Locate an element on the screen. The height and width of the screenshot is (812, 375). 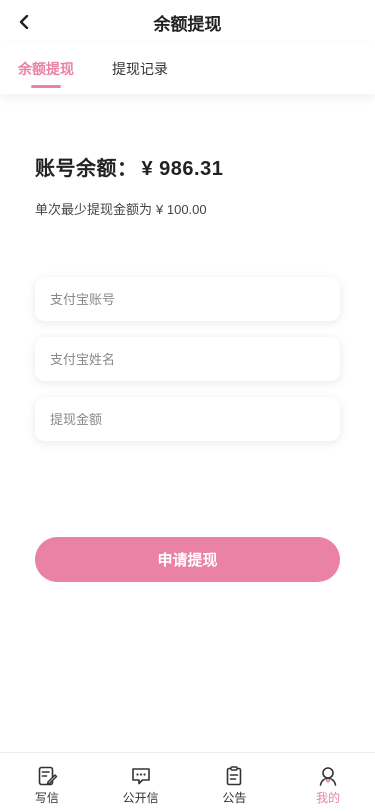
bottom-tabbar: 写信 公开信 公告 我的 is located at coordinates (187, 782).